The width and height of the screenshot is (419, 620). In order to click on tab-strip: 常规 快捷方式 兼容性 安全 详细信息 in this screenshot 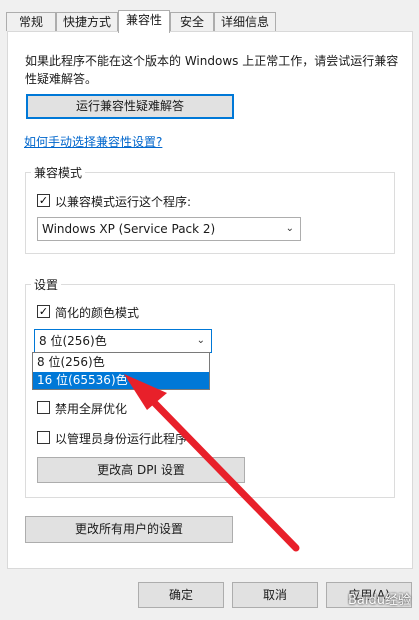, I will do `click(211, 21)`.